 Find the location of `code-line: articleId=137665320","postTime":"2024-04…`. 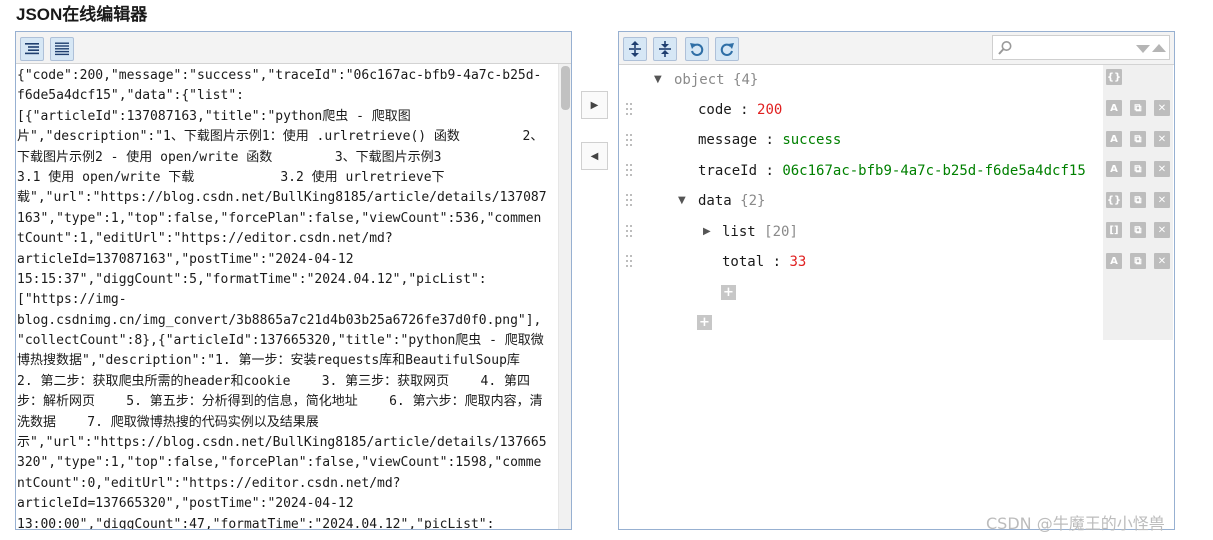

code-line: articleId=137665320","postTime":"2024-04… is located at coordinates (185, 504).